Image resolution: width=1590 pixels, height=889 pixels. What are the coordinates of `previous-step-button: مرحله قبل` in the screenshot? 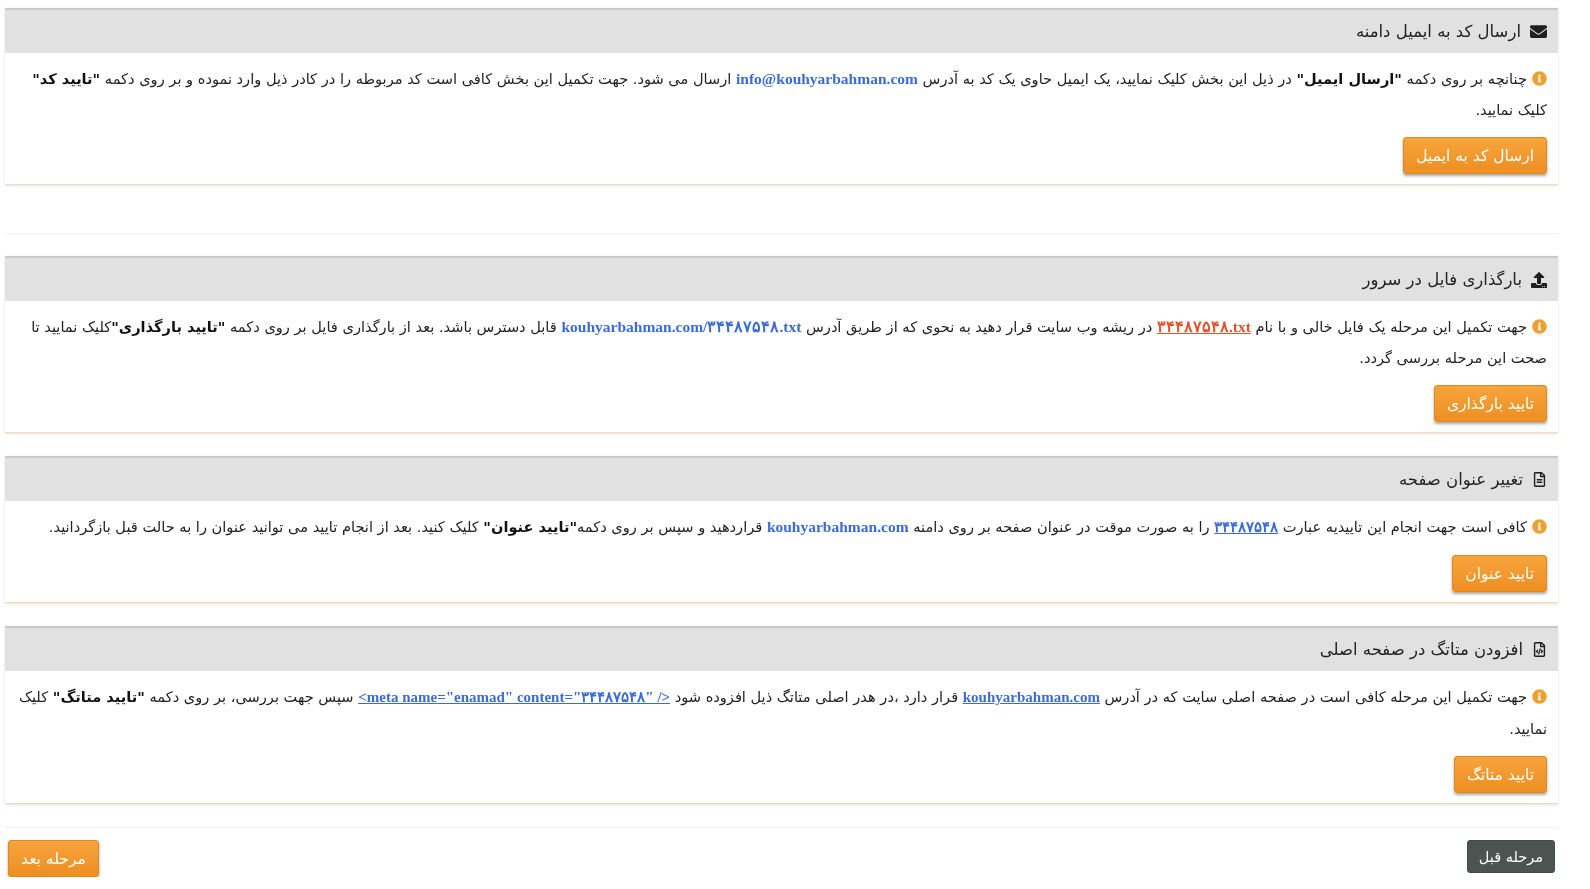 It's located at (1510, 856).